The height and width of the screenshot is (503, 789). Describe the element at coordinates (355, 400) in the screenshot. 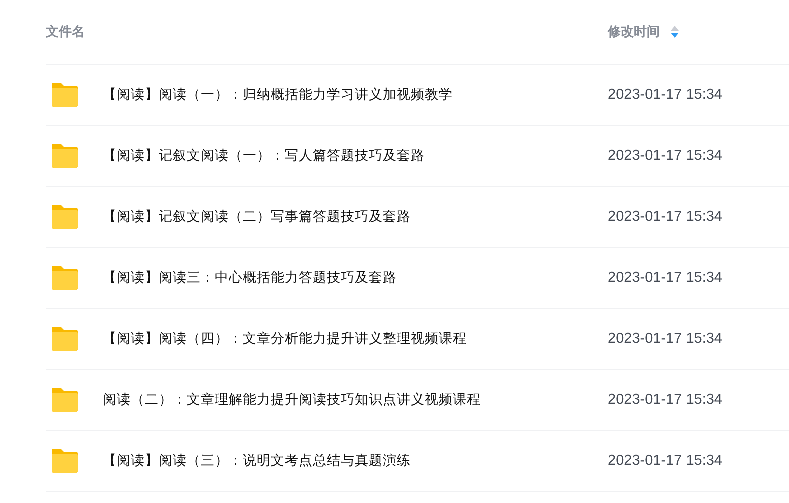

I see `file-name: 阅读（二）：文章理解能力提升阅读技巧知识点讲义视频课程` at that location.